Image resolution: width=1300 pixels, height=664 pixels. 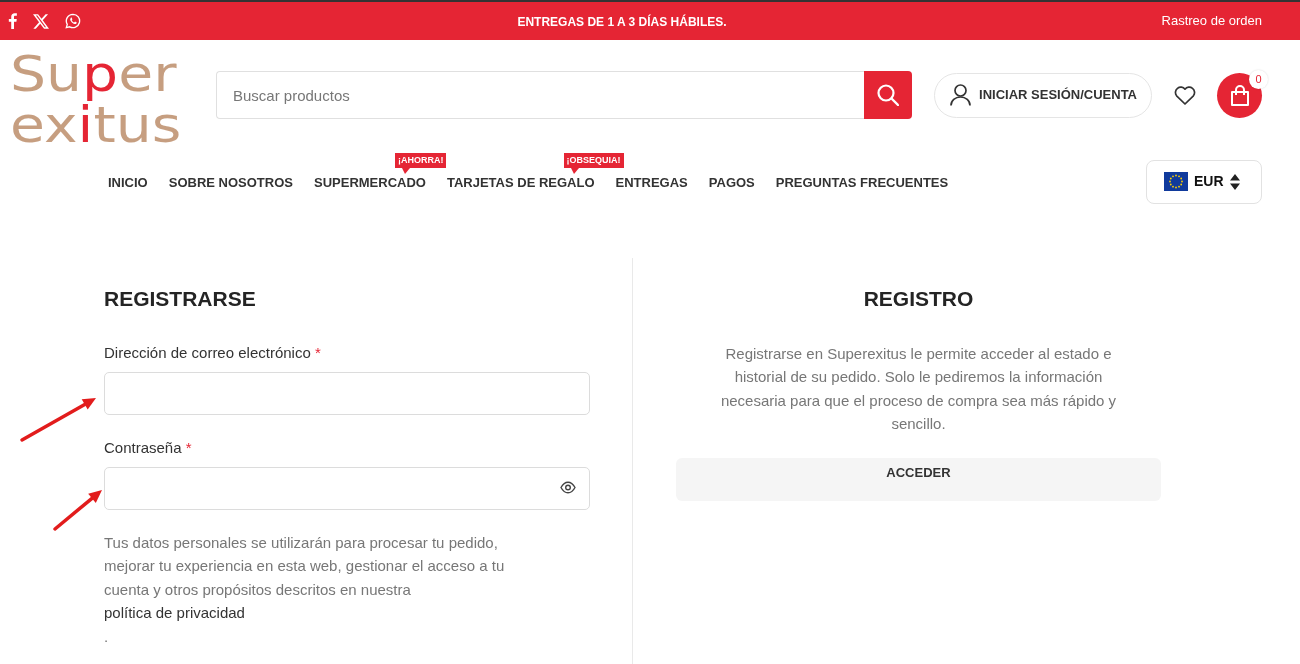 I want to click on nav-link: INICIO, so click(x=128, y=182).